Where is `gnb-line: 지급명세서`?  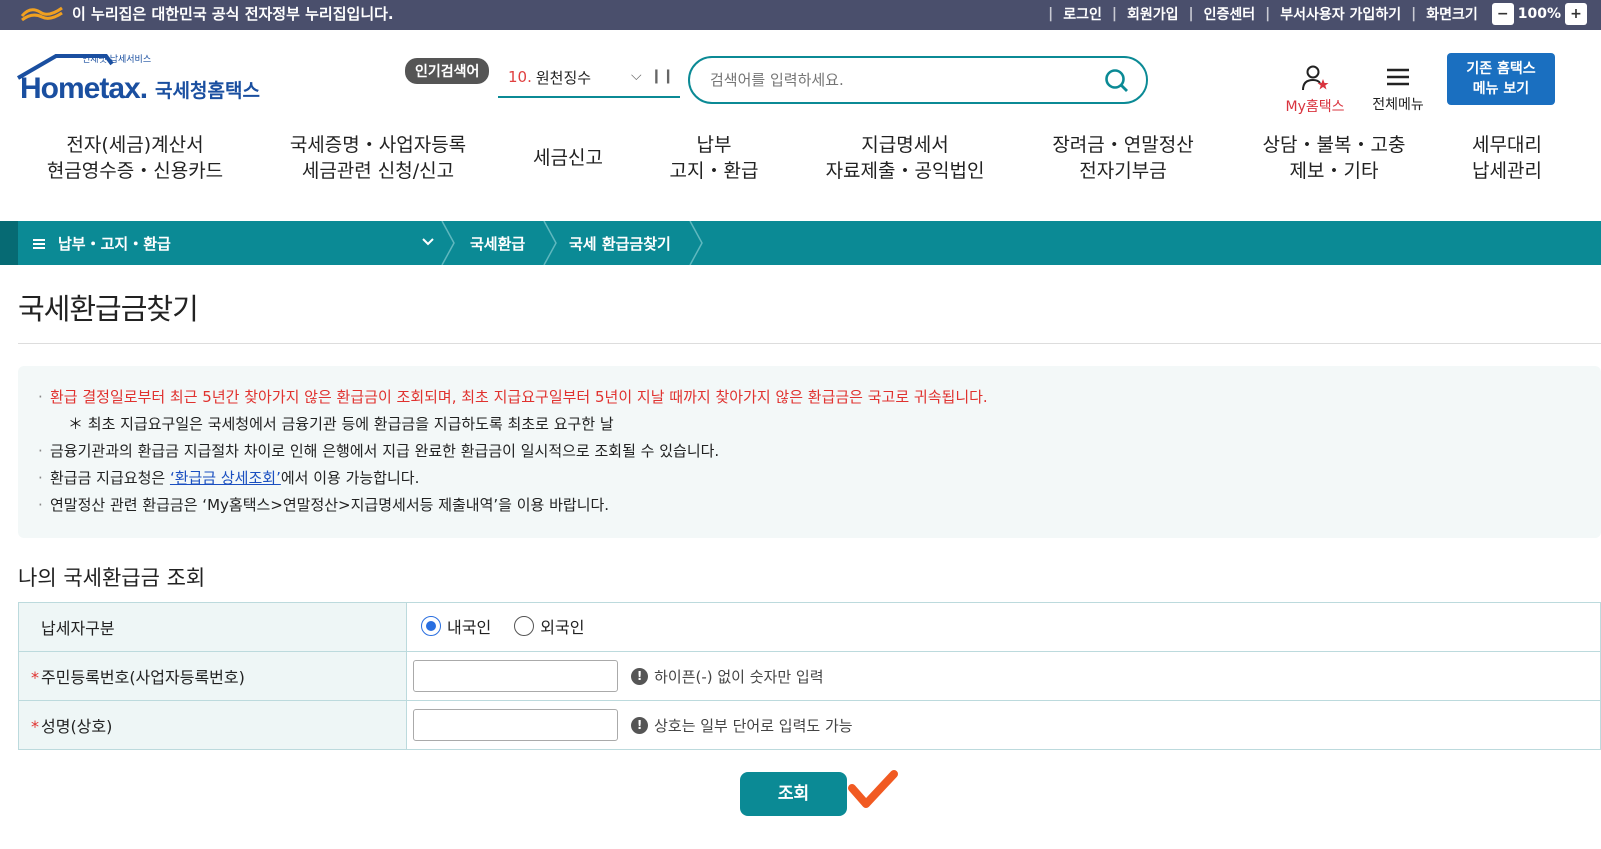
gnb-line: 지급명세서 is located at coordinates (905, 145).